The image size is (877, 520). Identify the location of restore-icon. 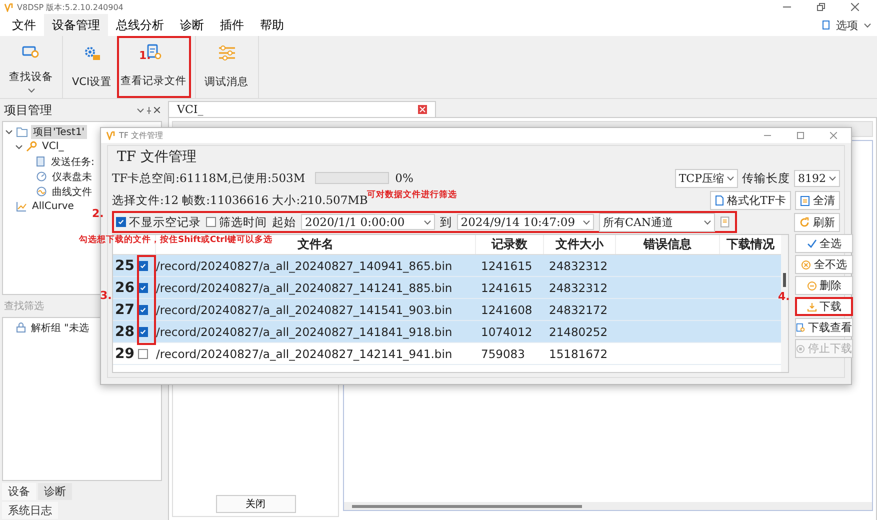
(821, 7).